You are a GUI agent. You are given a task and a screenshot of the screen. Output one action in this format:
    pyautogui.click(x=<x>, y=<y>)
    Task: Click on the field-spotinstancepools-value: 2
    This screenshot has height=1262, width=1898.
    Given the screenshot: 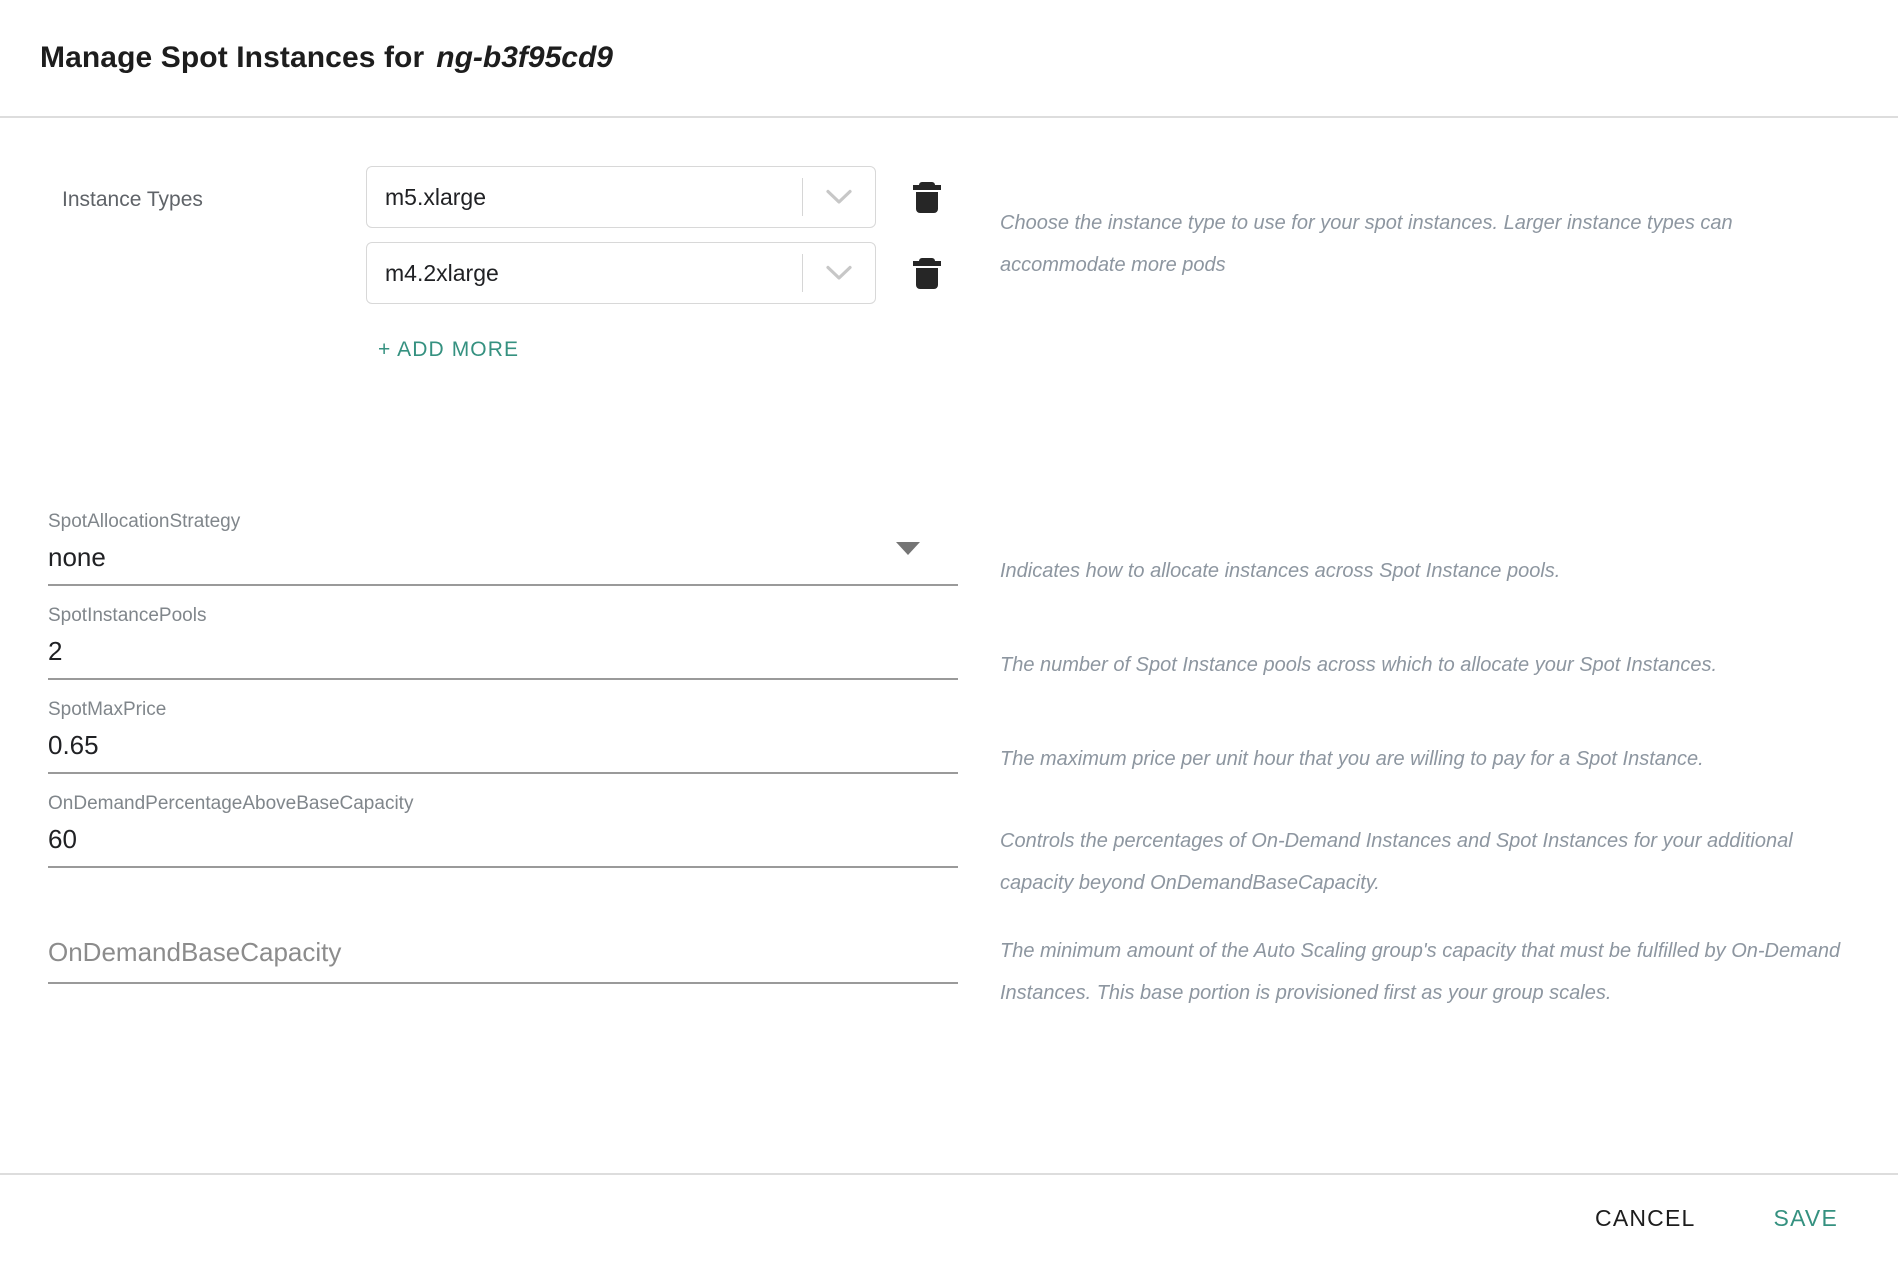 What is the action you would take?
    pyautogui.click(x=55, y=651)
    